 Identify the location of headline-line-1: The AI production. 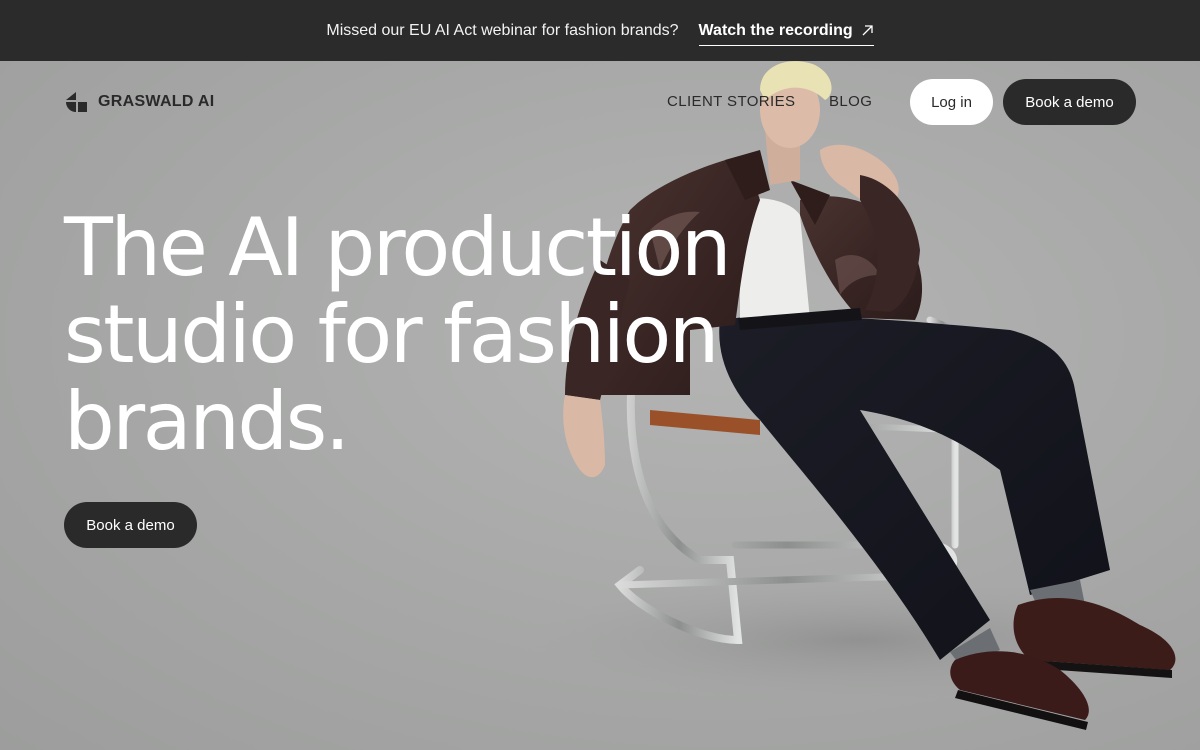
(398, 247).